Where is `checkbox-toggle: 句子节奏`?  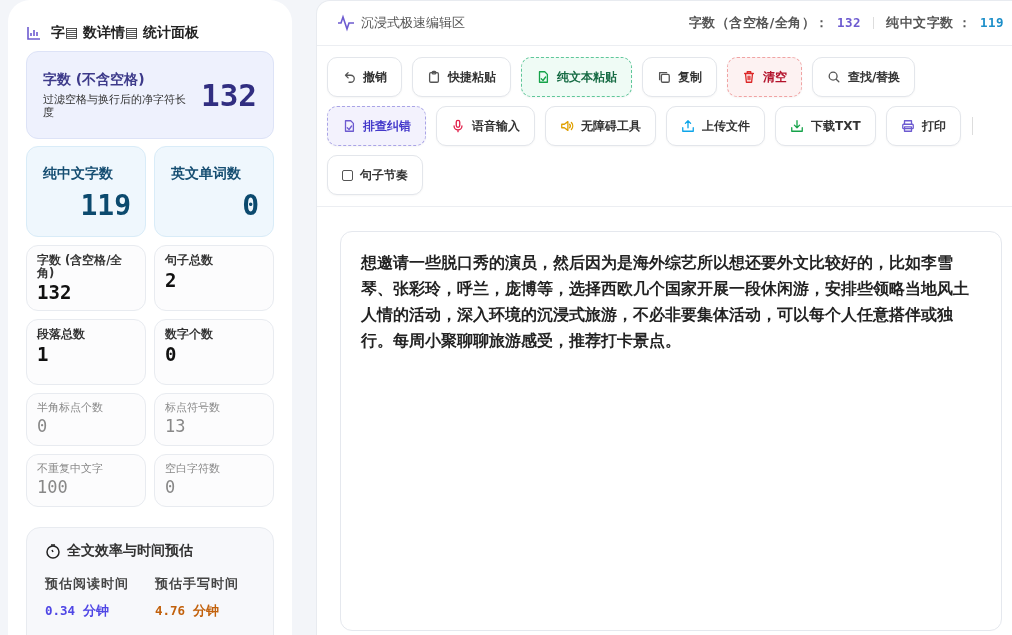 checkbox-toggle: 句子节奏 is located at coordinates (375, 175).